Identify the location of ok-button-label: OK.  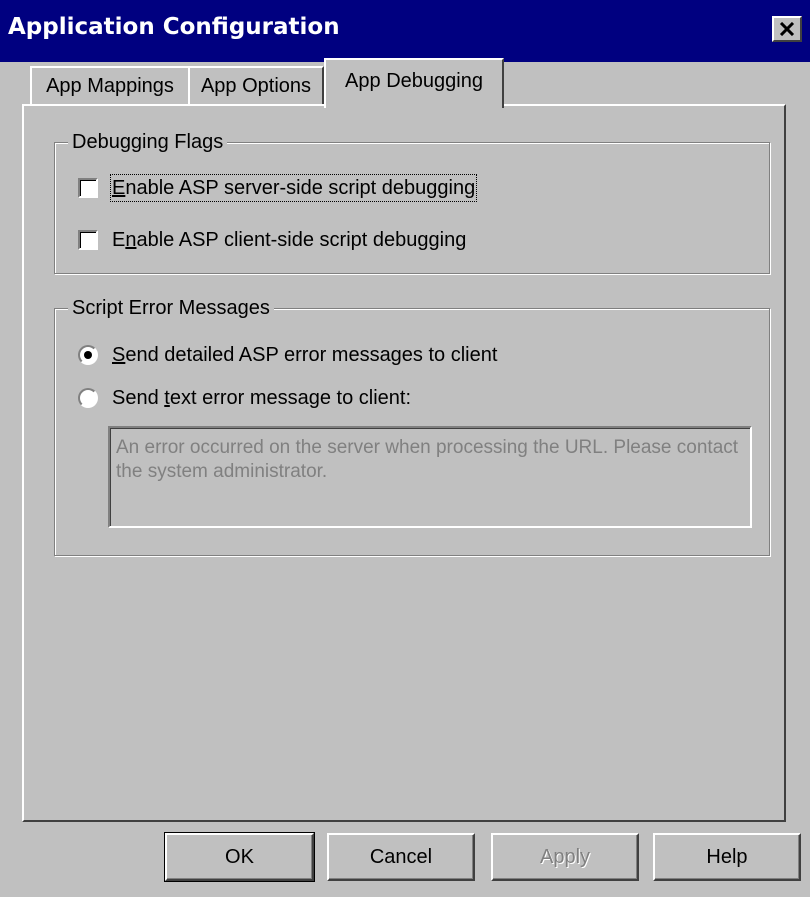
(239, 856).